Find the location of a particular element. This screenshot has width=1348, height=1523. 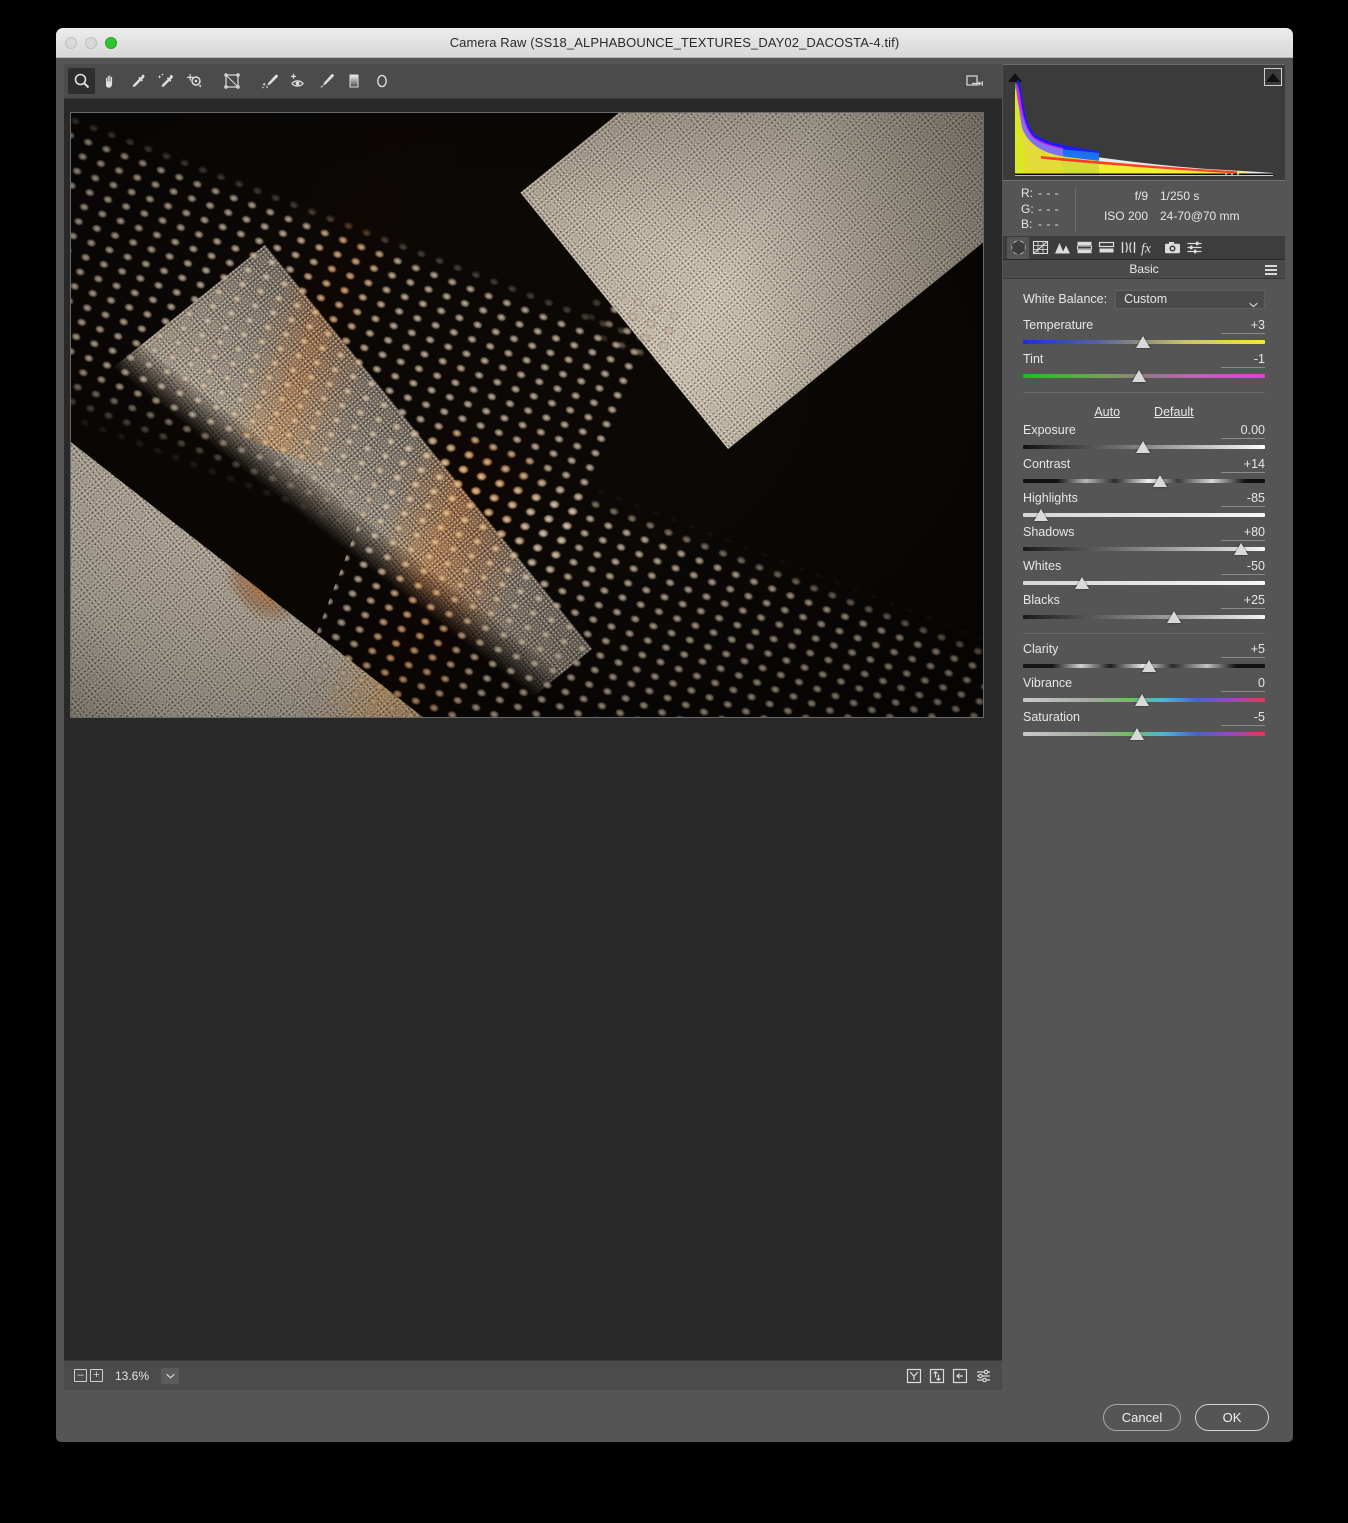

slider-track-tint is located at coordinates (1144, 376).